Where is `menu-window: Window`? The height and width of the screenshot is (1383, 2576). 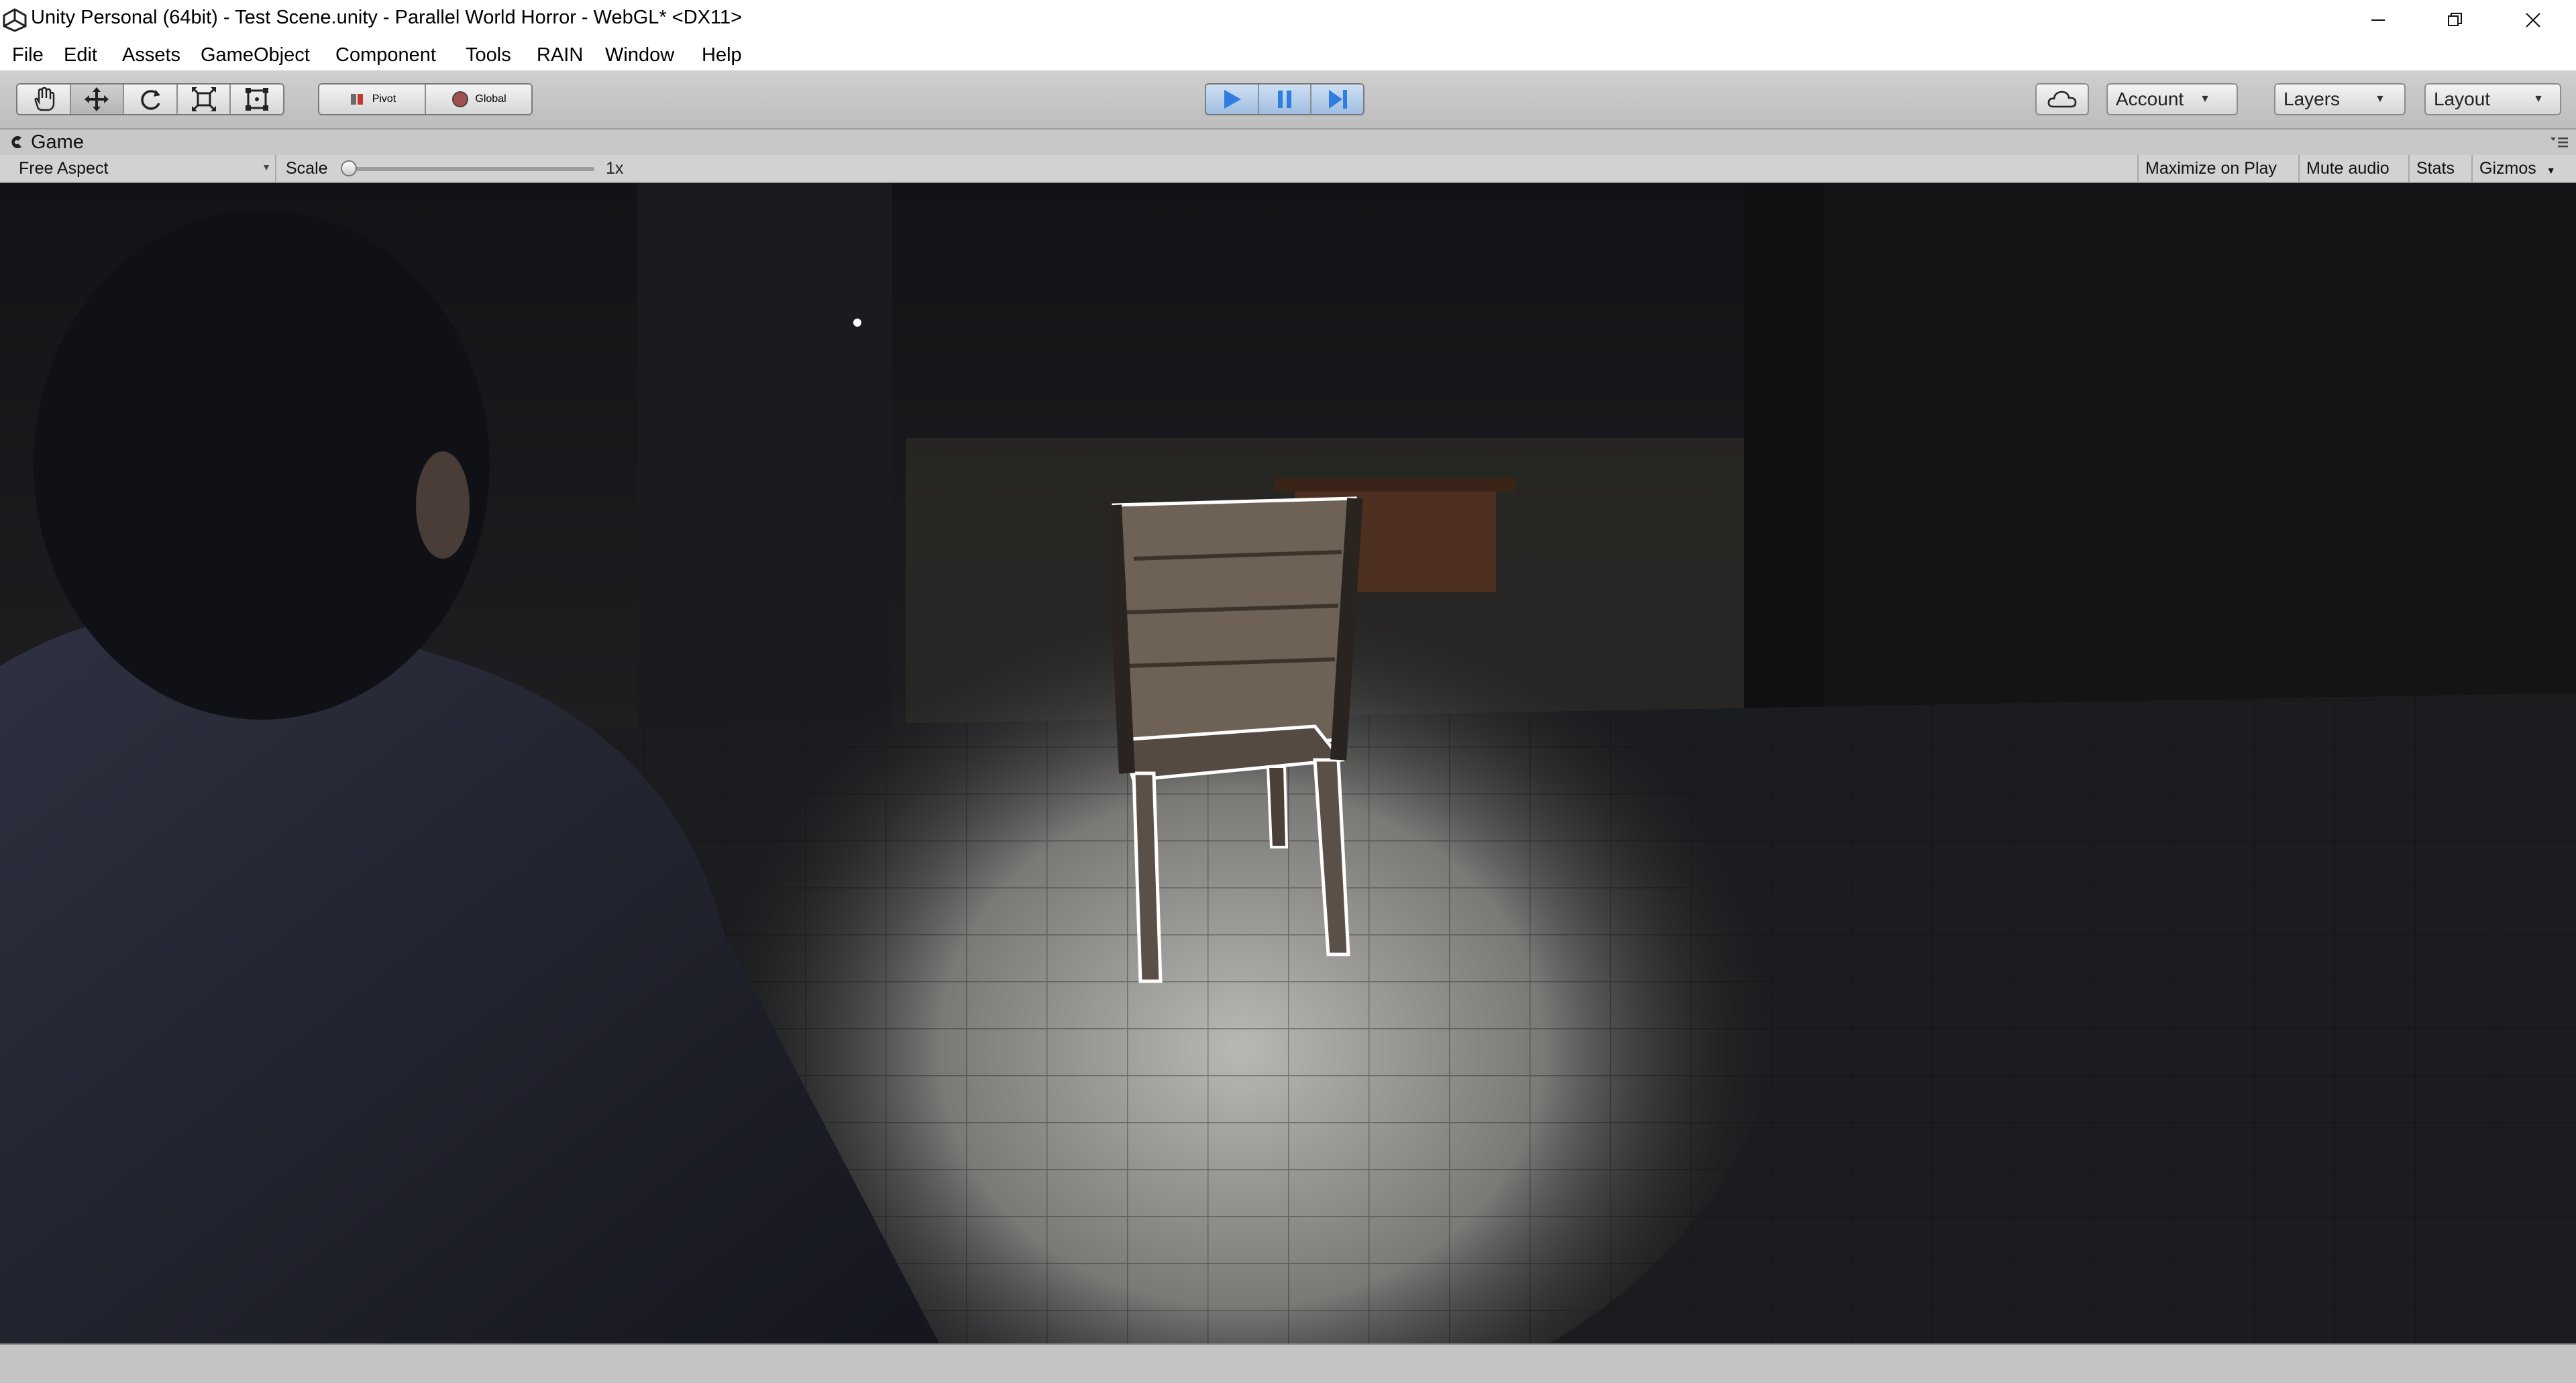 menu-window: Window is located at coordinates (639, 55).